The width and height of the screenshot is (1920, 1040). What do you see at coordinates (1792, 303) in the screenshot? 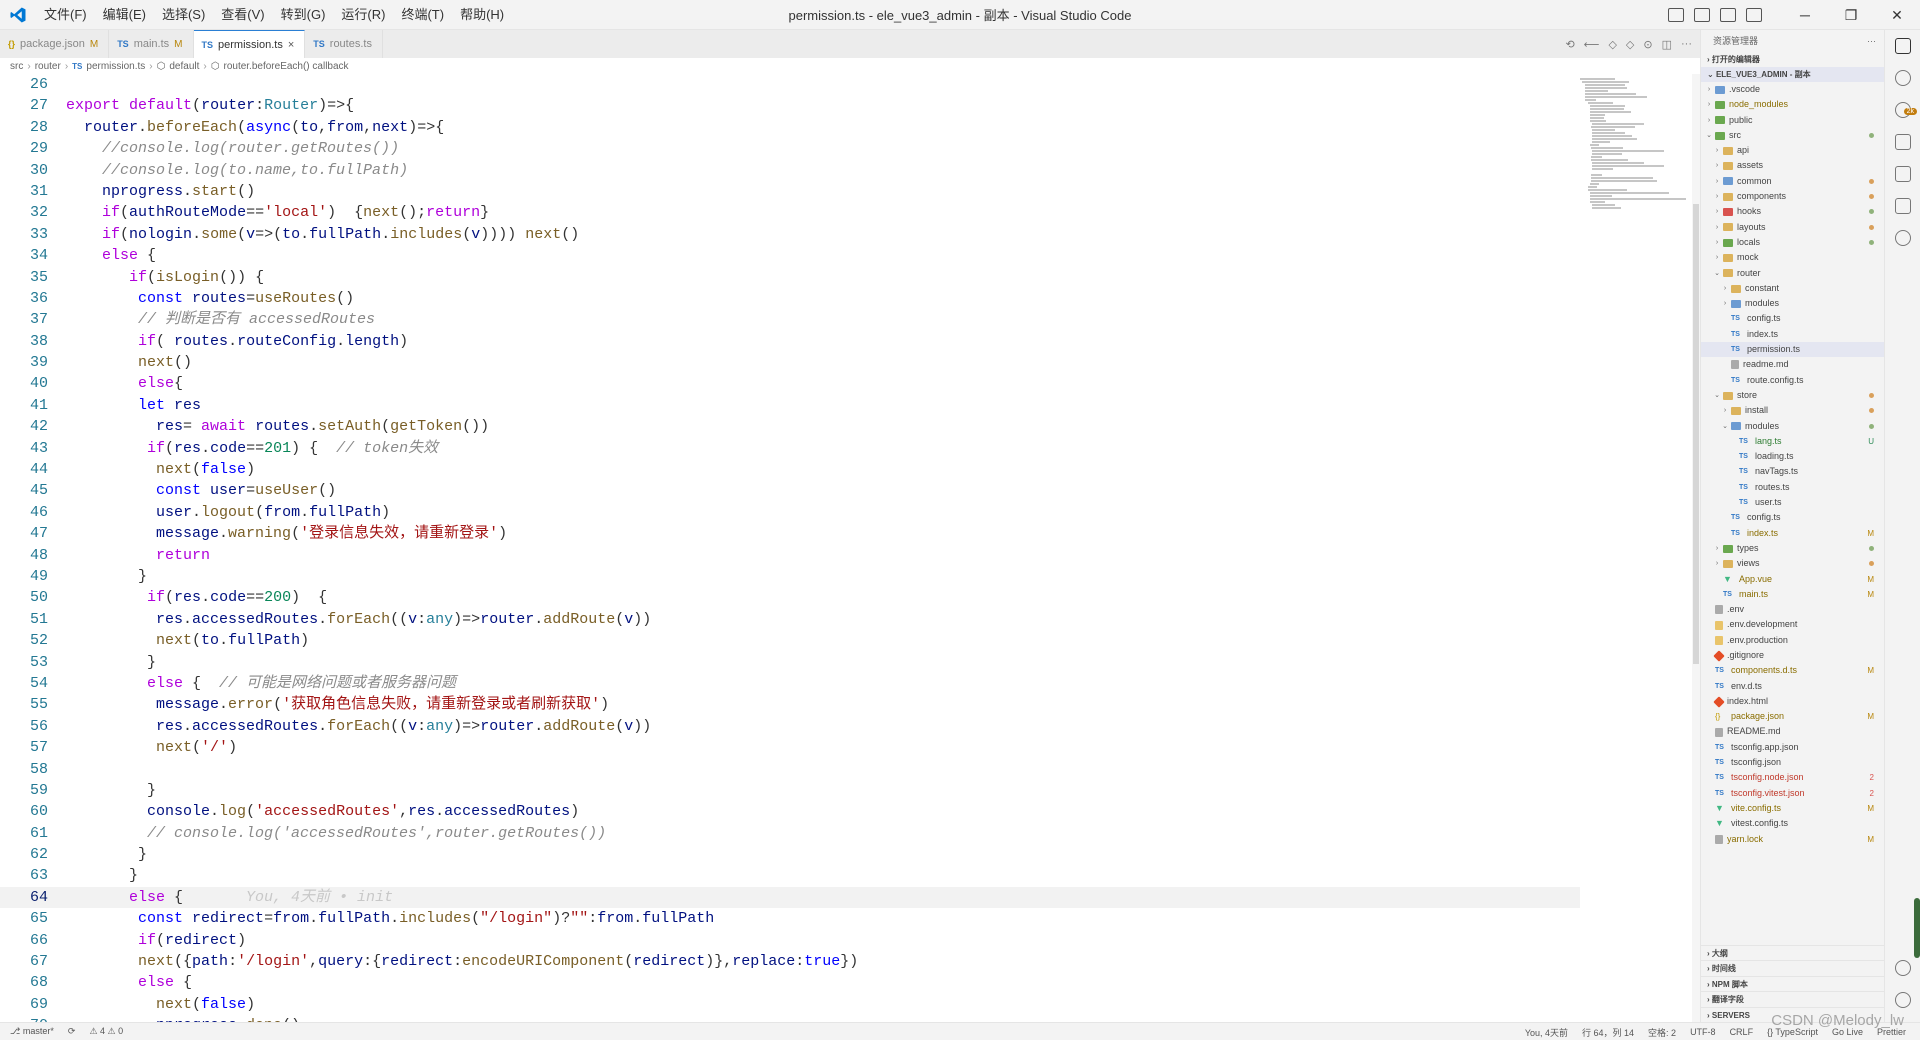
I see `tree-folder: › modules` at bounding box center [1792, 303].